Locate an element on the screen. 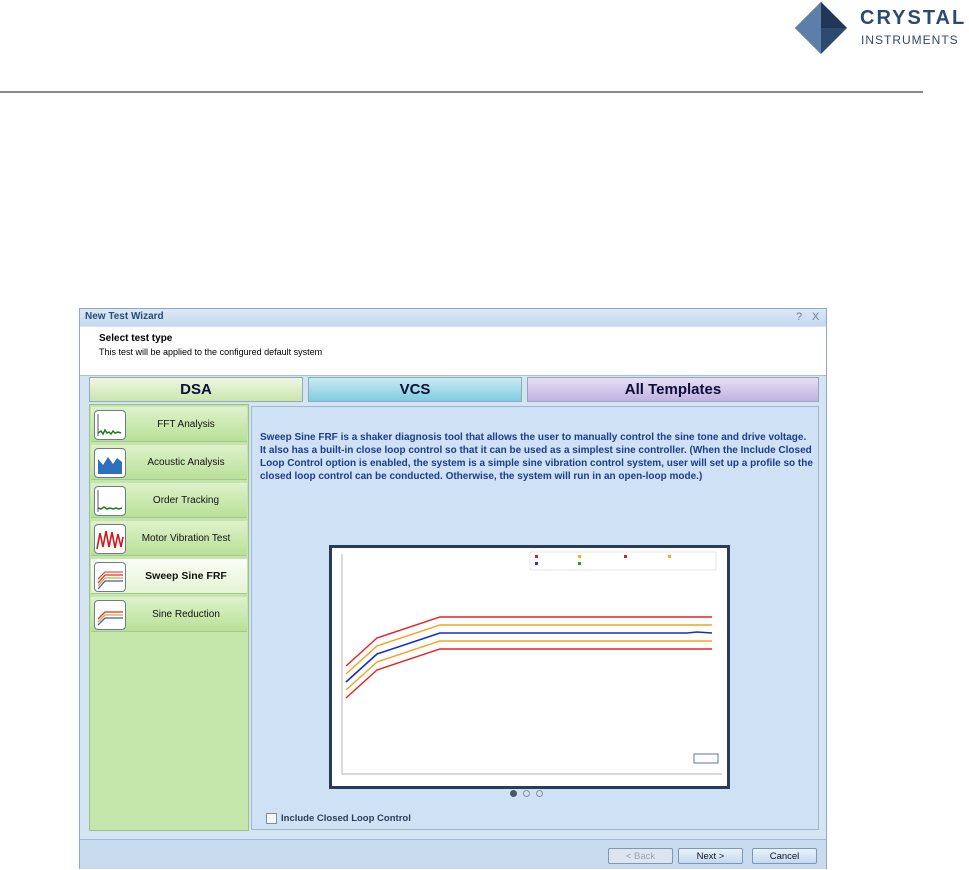 This screenshot has width=969, height=870. step-title: Select test type is located at coordinates (136, 338).